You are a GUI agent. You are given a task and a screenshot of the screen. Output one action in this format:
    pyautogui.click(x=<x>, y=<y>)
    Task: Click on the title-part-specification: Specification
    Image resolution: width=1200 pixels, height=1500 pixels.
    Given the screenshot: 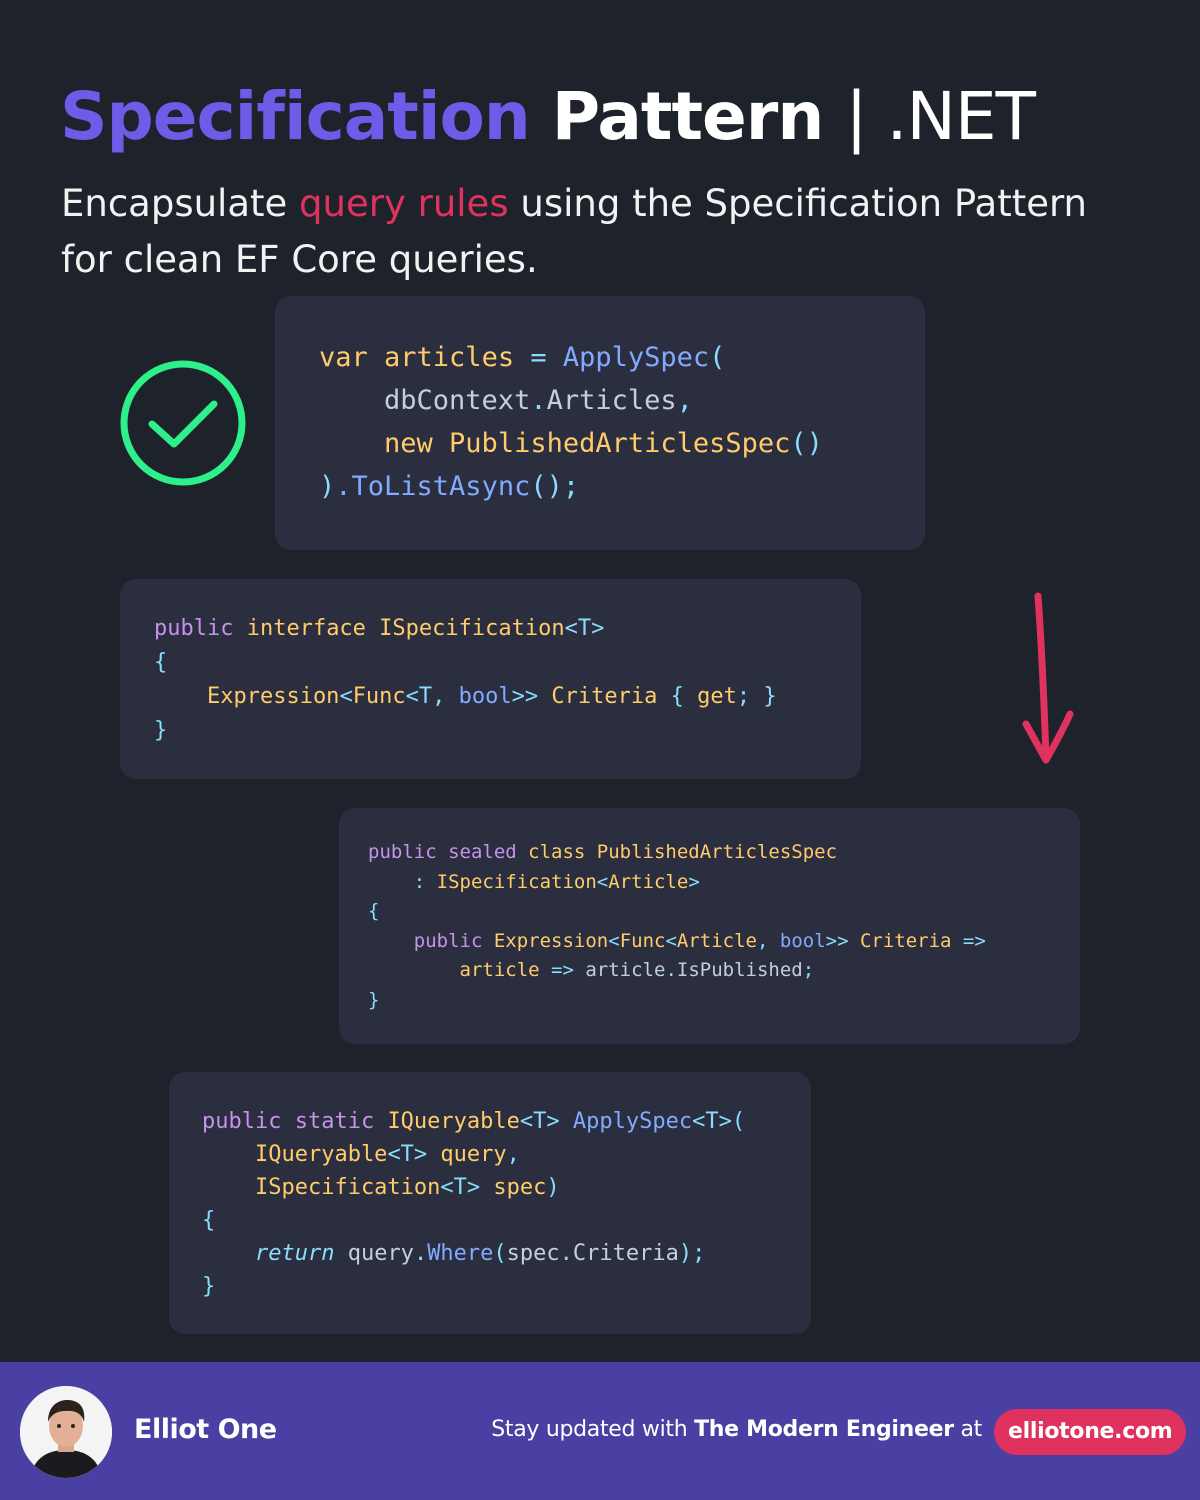 What is the action you would take?
    pyautogui.click(x=295, y=116)
    